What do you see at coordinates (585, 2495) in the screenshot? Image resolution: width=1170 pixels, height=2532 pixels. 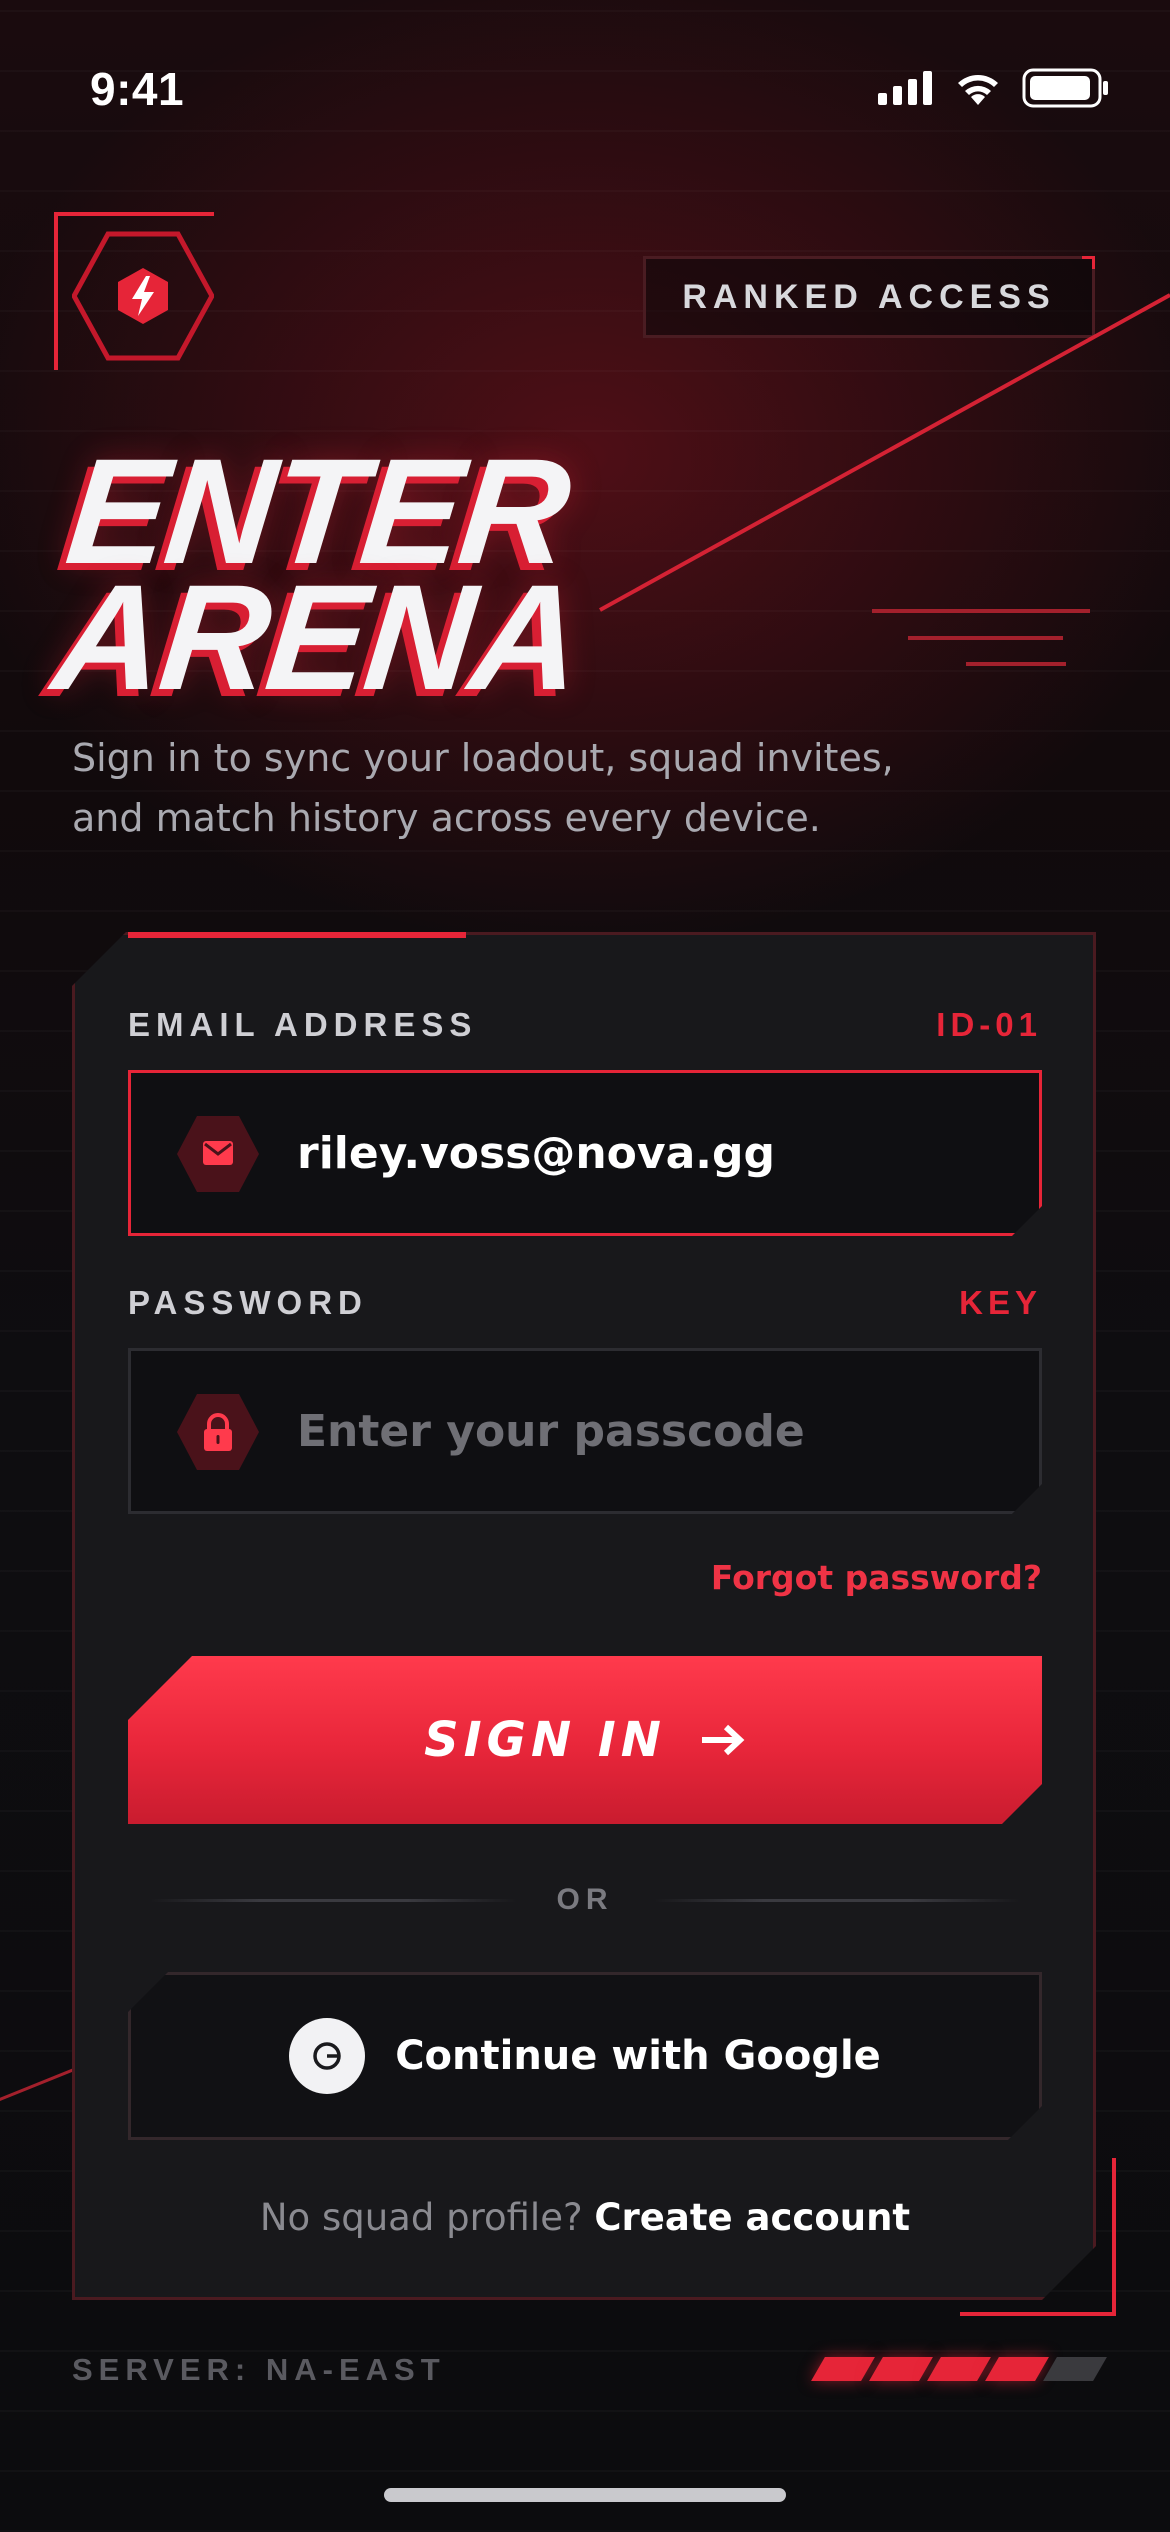 I see `home-indicator` at bounding box center [585, 2495].